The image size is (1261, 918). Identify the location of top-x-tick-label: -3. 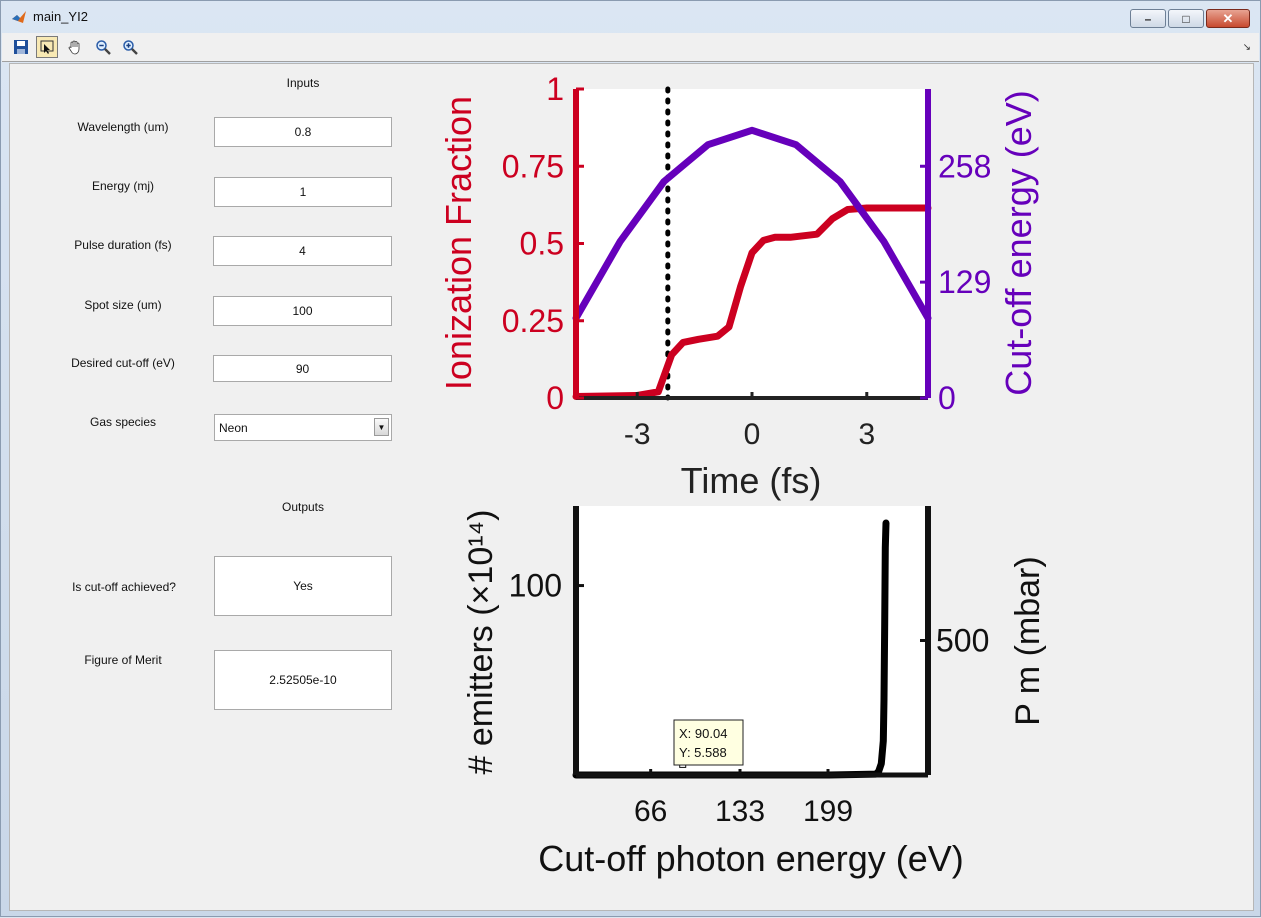
(637, 434).